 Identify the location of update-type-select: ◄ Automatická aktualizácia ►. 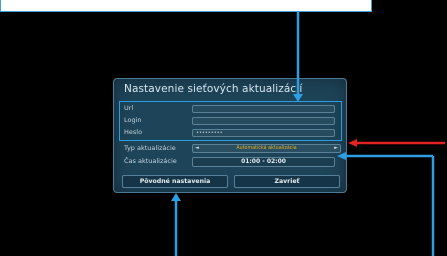
(266, 148).